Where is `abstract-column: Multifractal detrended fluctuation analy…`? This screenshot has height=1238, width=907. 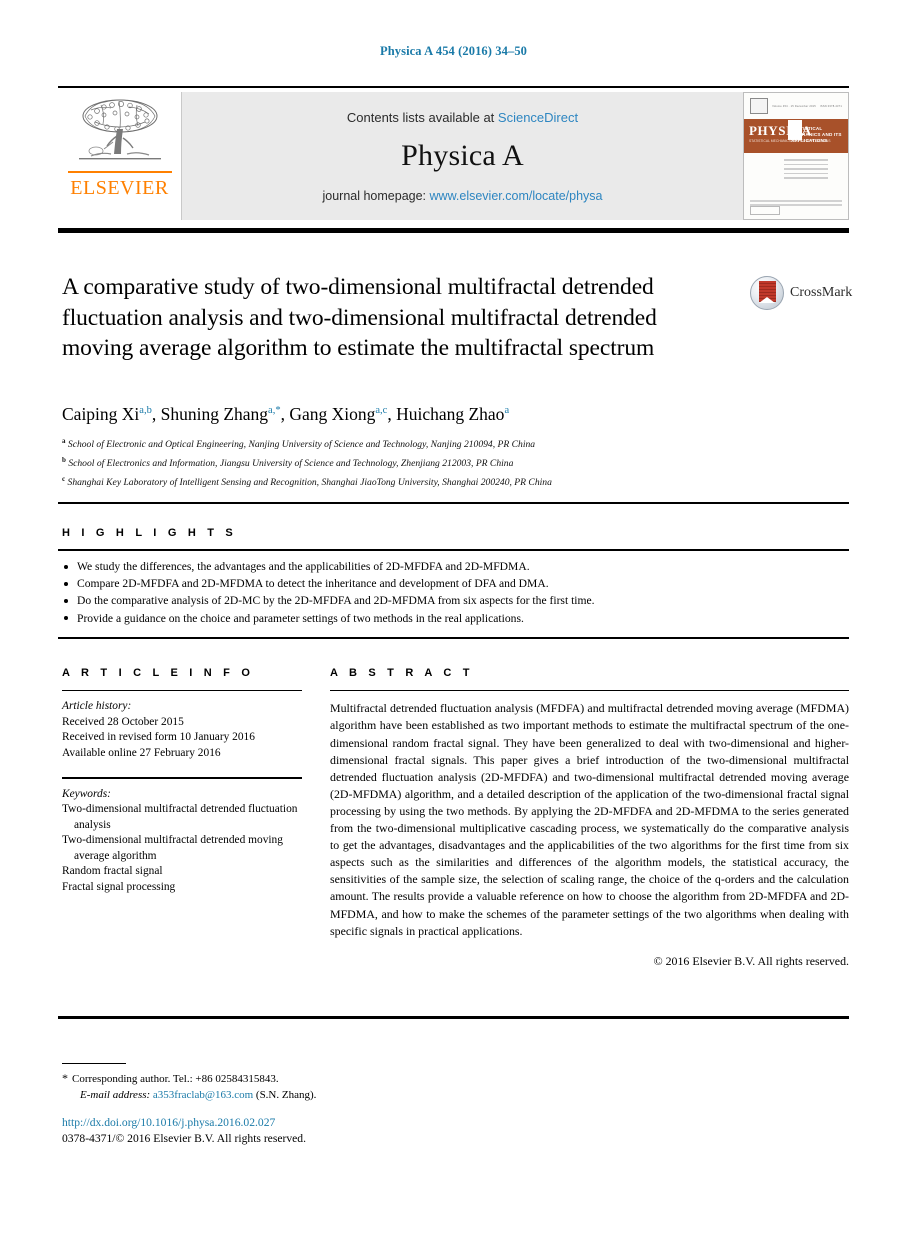
abstract-column: Multifractal detrended fluctuation analy… is located at coordinates (589, 829).